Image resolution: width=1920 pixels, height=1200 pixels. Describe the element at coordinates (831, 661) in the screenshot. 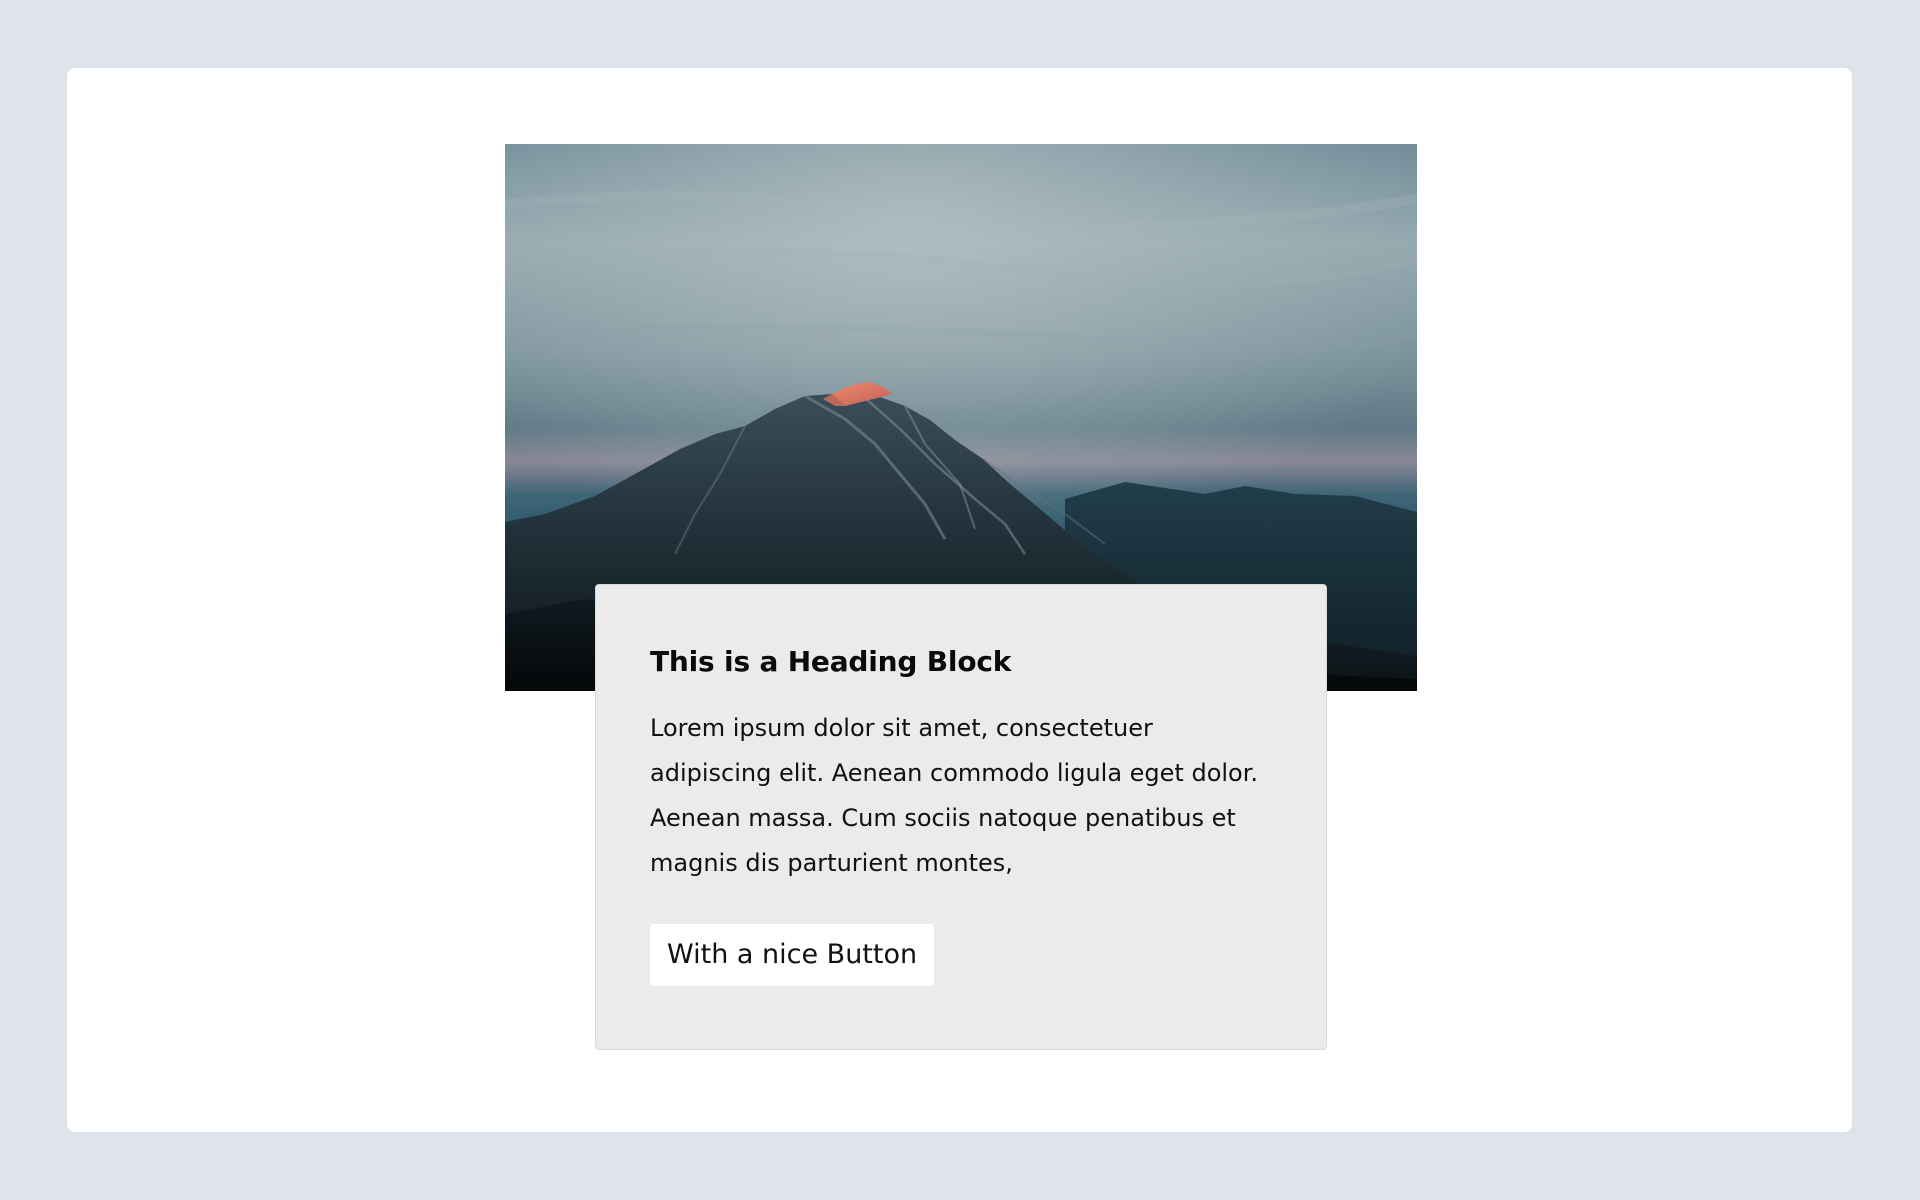

I see `card-heading: This is a Heading Block` at that location.